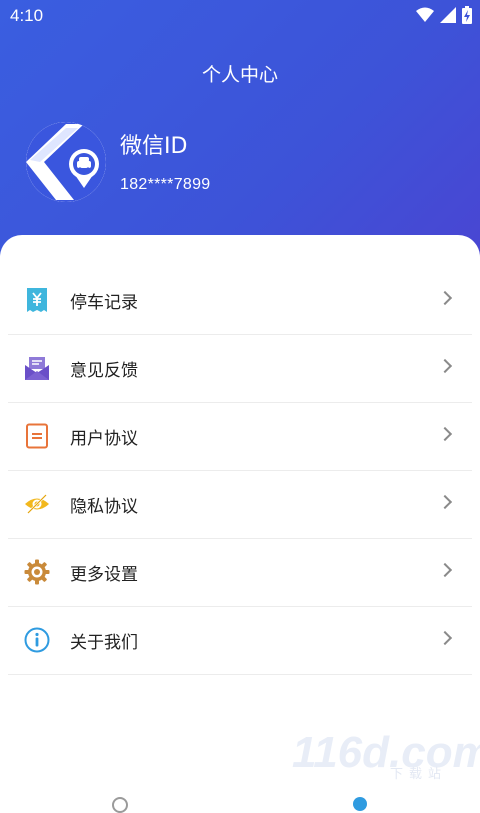  I want to click on menu-label: 用户协议, so click(104, 439).